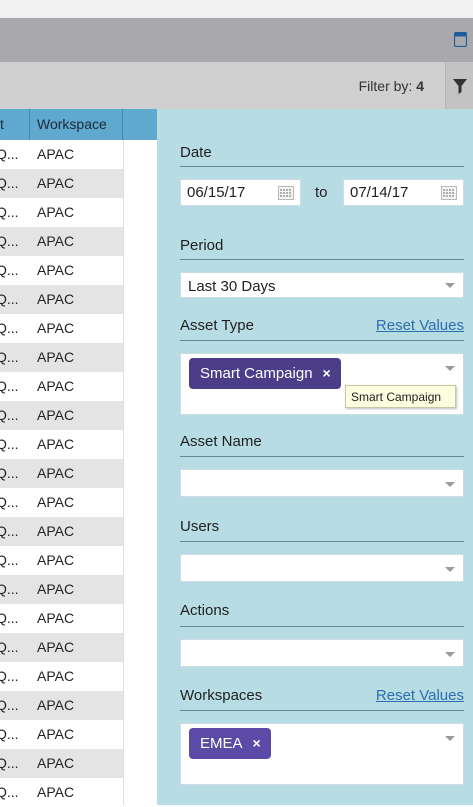 The width and height of the screenshot is (473, 807). I want to click on asset-type-tag: Smart Campaign ×, so click(265, 373).